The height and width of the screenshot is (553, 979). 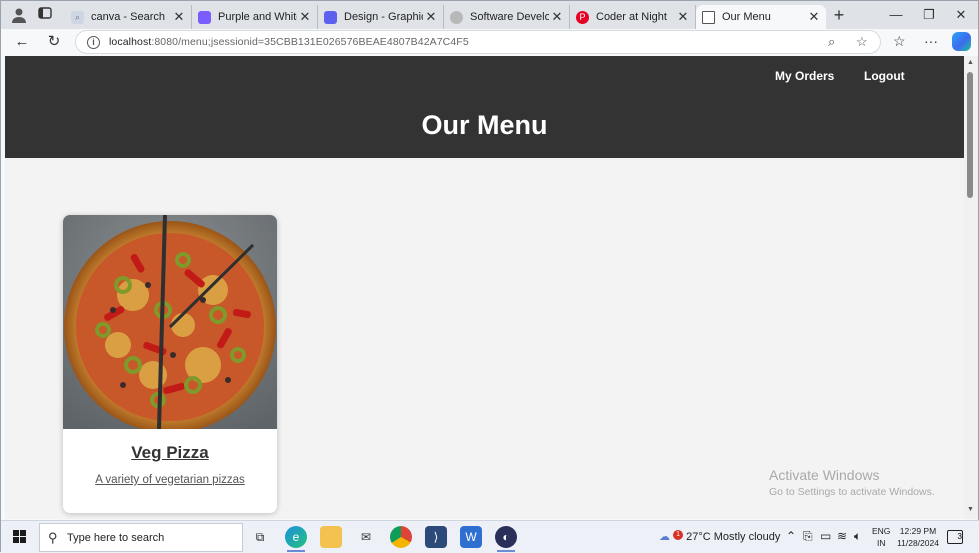 I want to click on tab-software-developer: Software Developer Coder ✕, so click(x=507, y=17).